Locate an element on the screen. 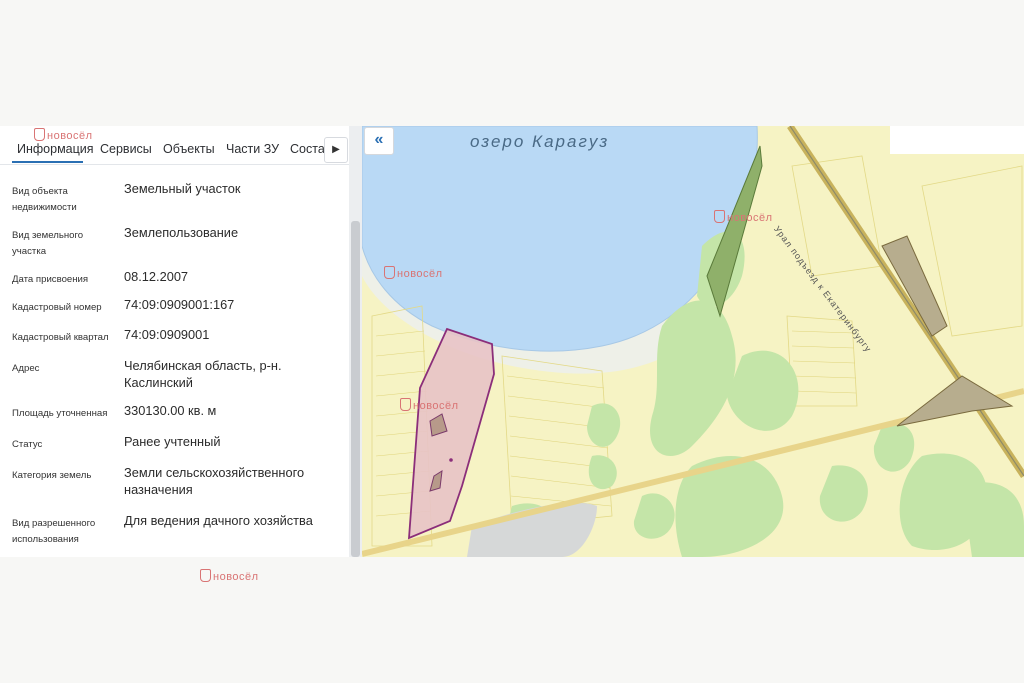 The width and height of the screenshot is (1024, 683). attr-value: 330130.00 кв. м is located at coordinates (170, 410).